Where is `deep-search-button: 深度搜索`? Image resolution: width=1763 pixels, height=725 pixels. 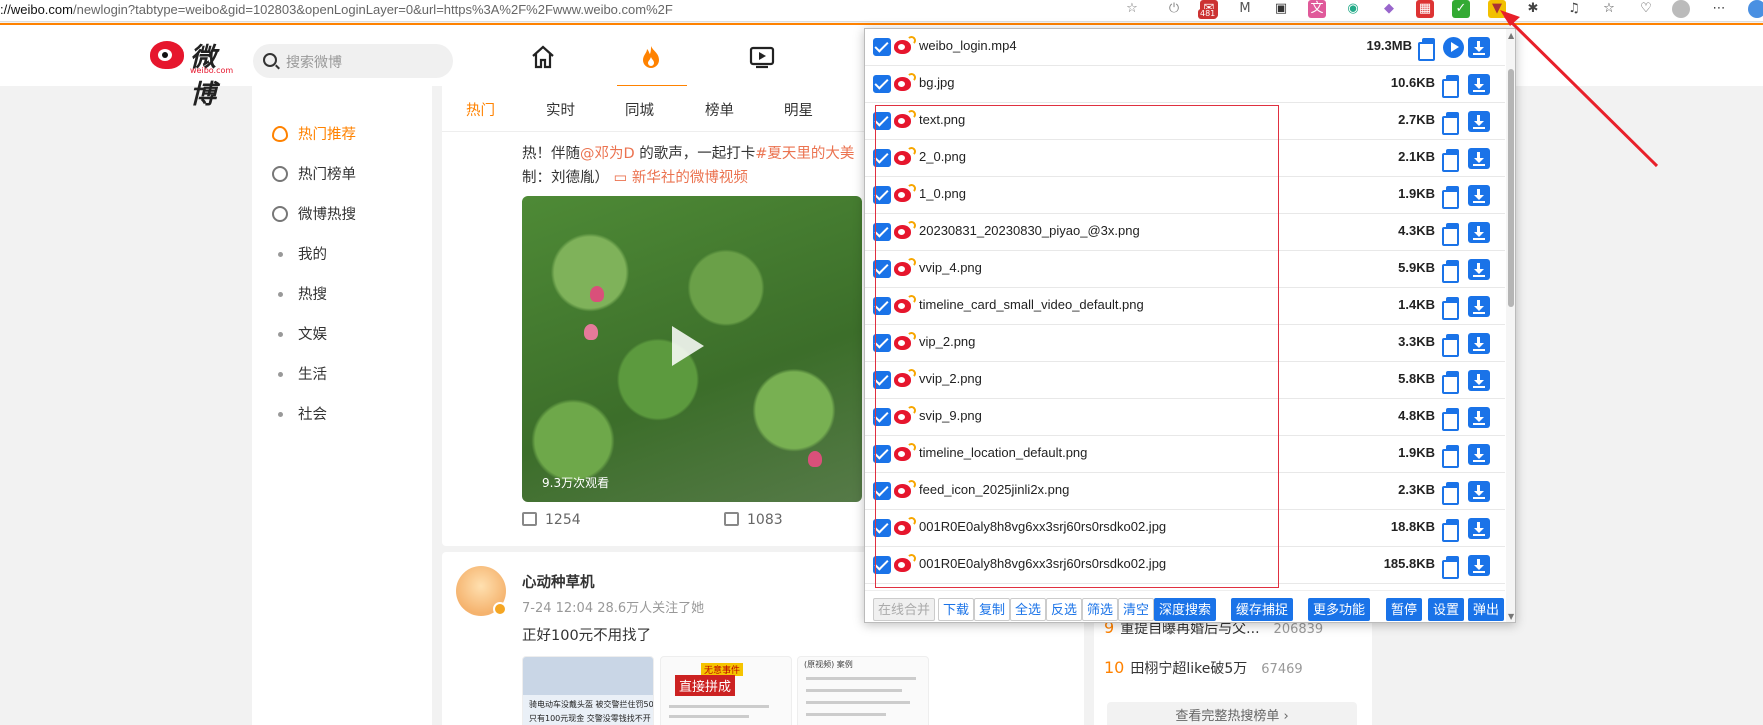
deep-search-button: 深度搜索 is located at coordinates (1185, 609).